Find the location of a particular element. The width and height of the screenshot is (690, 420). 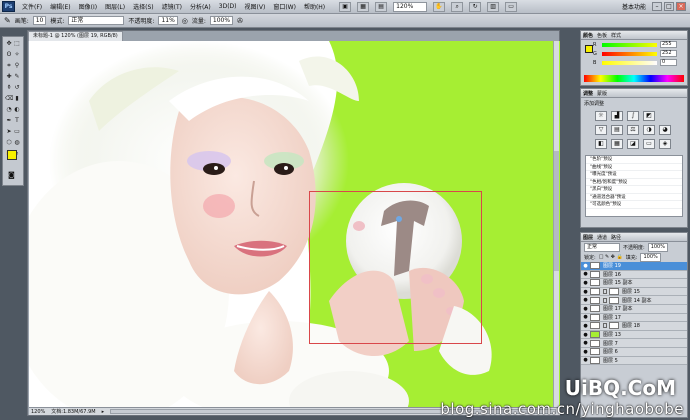

maximize-icon: □ is located at coordinates (669, 6).